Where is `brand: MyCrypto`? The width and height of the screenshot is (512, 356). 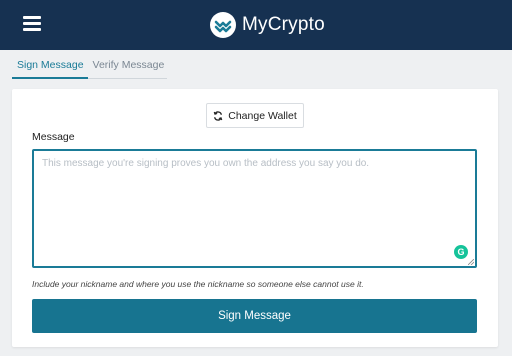
brand: MyCrypto is located at coordinates (267, 25).